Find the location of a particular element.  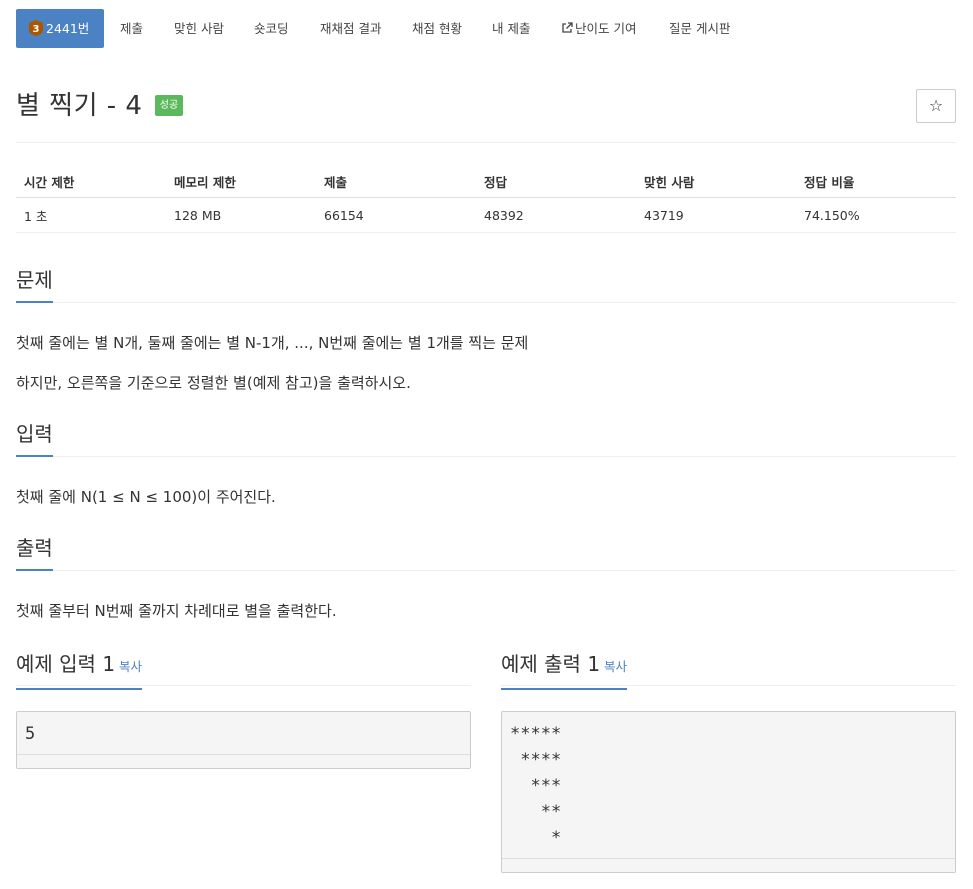

tab-label: 숏코딩 is located at coordinates (271, 28).